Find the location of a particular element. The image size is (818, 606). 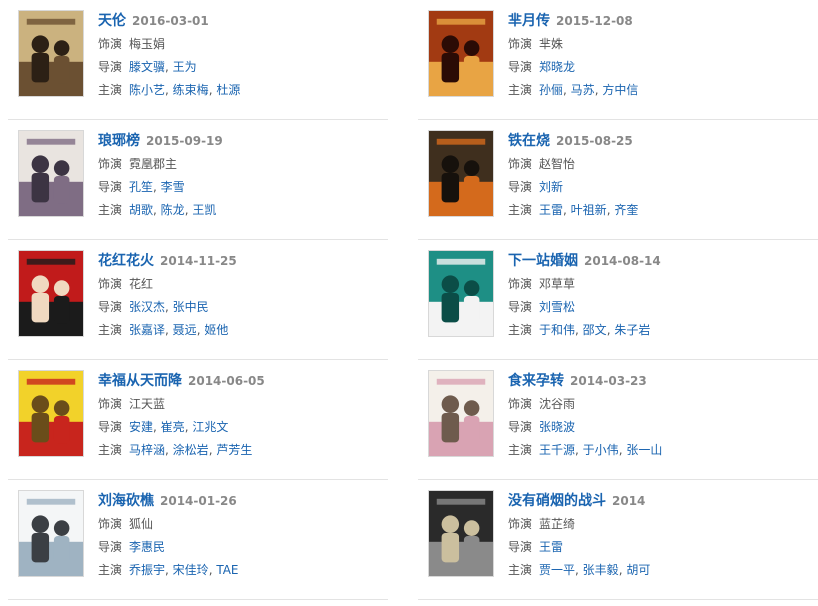

cast-link: 马梓涵 is located at coordinates (147, 450).